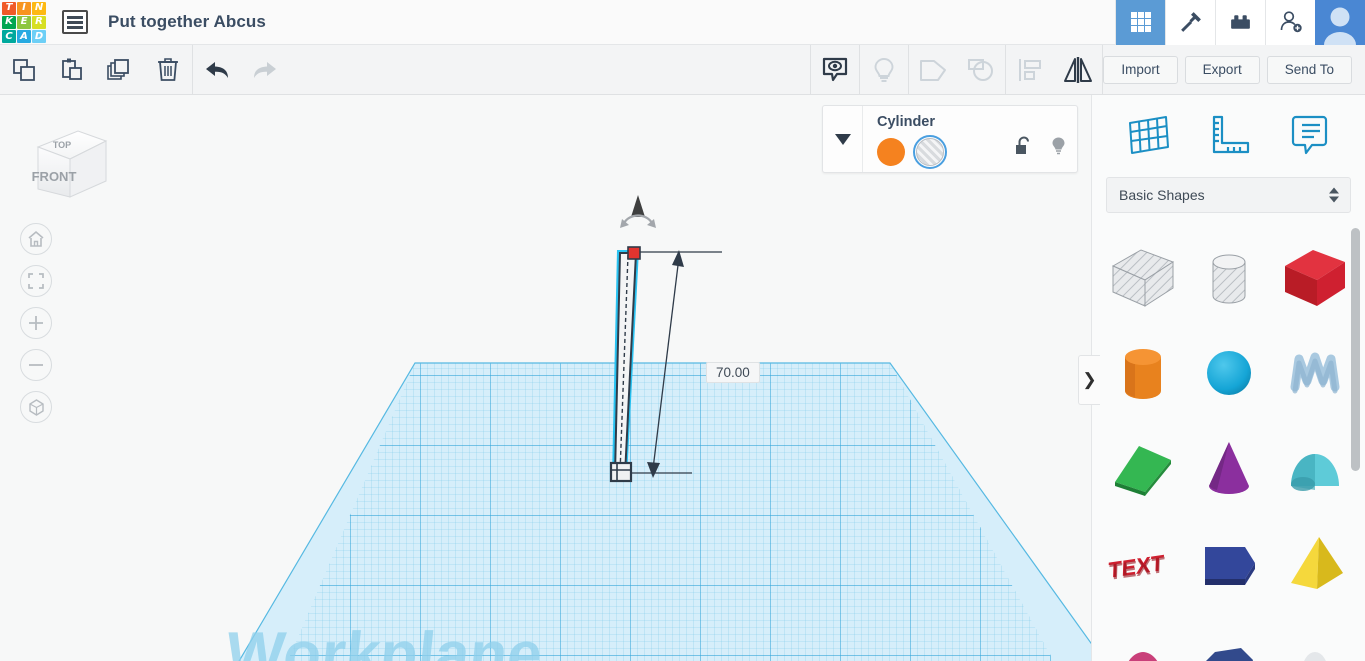 This screenshot has width=1365, height=661. I want to click on page-title: Put together Abcus, so click(187, 22).